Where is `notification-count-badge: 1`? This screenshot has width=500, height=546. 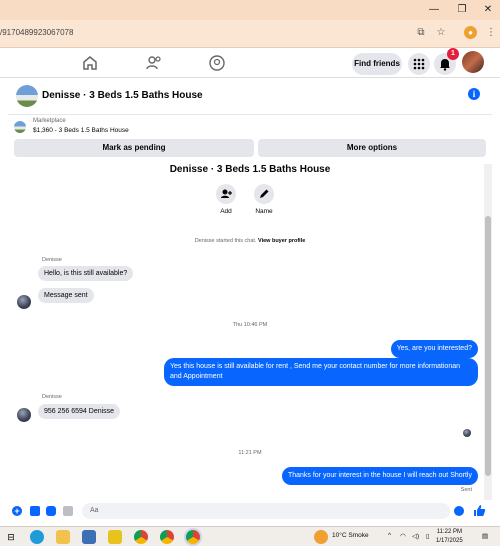
notification-count-badge: 1 is located at coordinates (453, 54).